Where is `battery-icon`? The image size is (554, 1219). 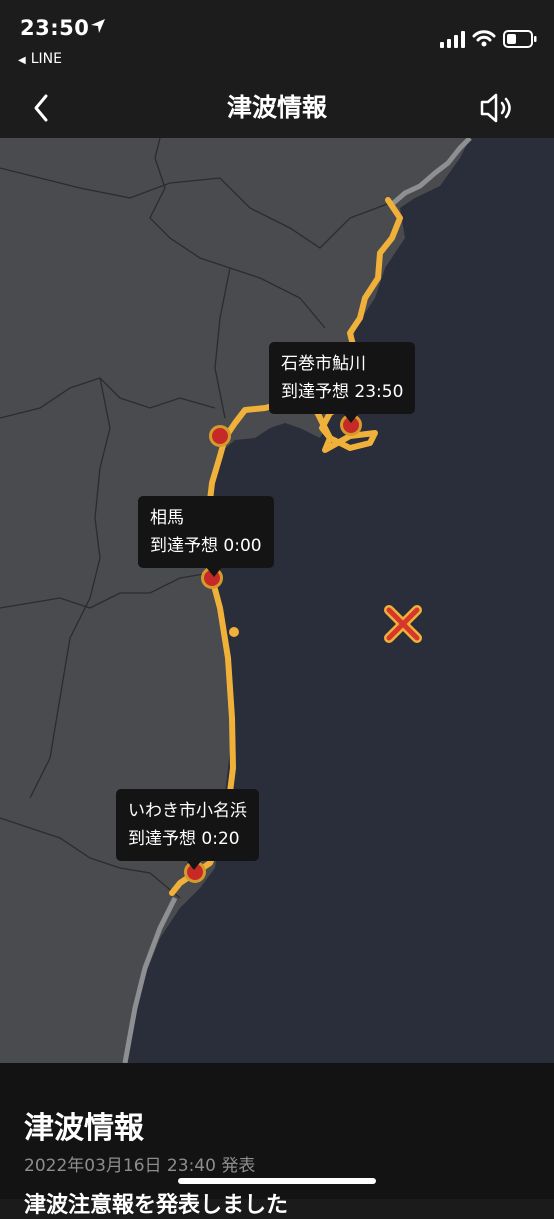
battery-icon is located at coordinates (520, 39).